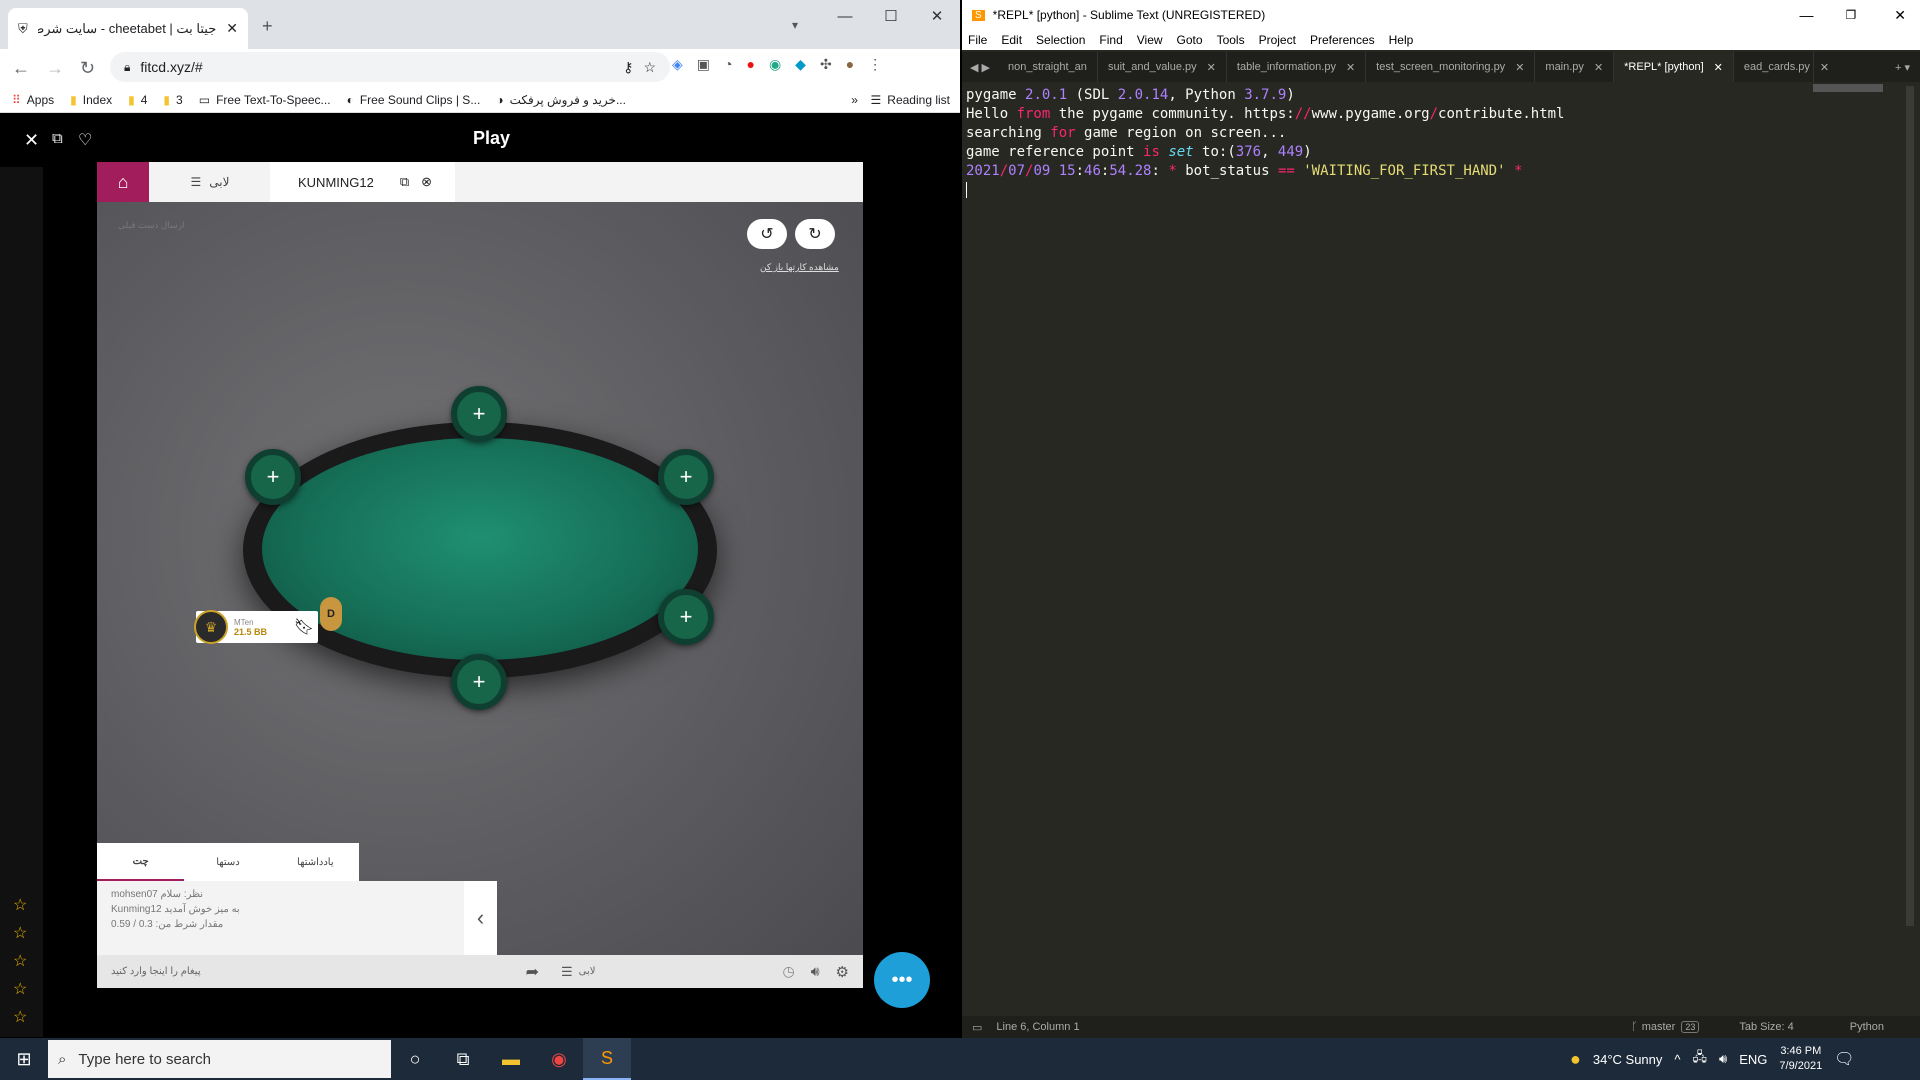 This screenshot has width=1920, height=1080. Describe the element at coordinates (677, 64) in the screenshot. I see `translate-icon: ◈` at that location.